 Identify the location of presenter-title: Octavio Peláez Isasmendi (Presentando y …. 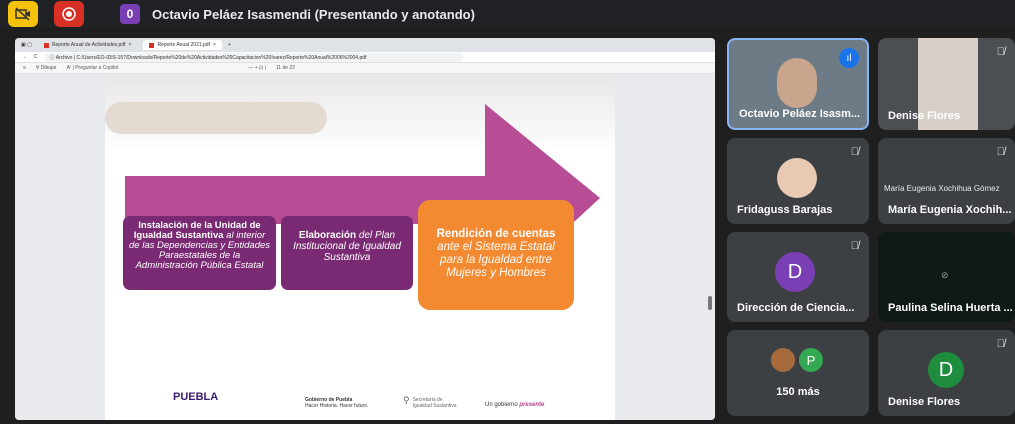
(313, 14).